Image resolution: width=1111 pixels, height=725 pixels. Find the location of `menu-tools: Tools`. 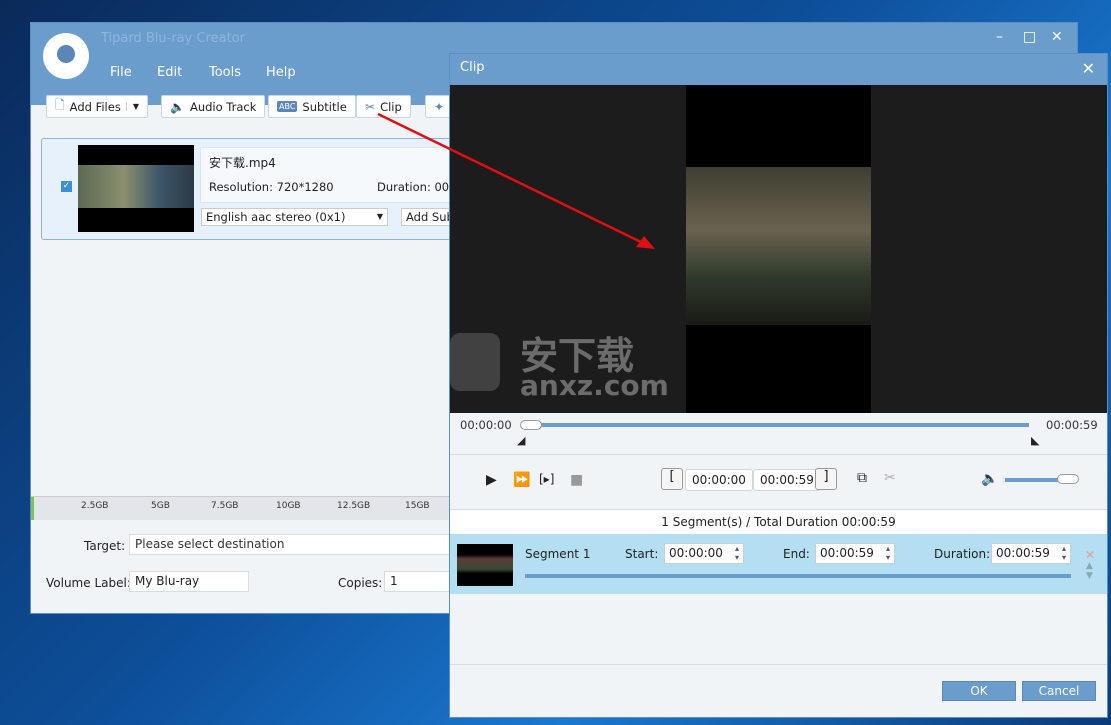

menu-tools: Tools is located at coordinates (225, 72).